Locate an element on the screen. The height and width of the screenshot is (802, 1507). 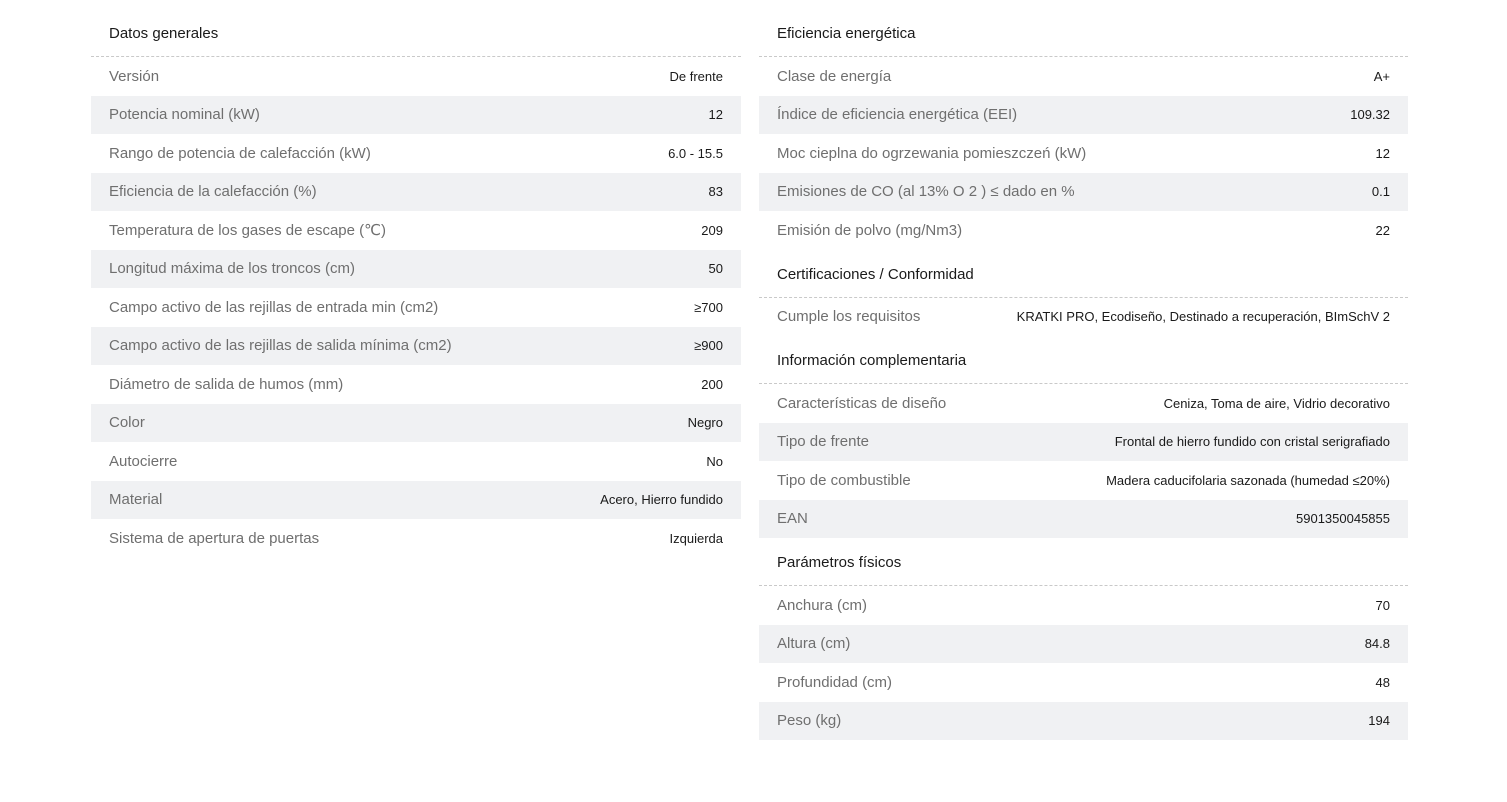
spec-value: No is located at coordinates (714, 461).